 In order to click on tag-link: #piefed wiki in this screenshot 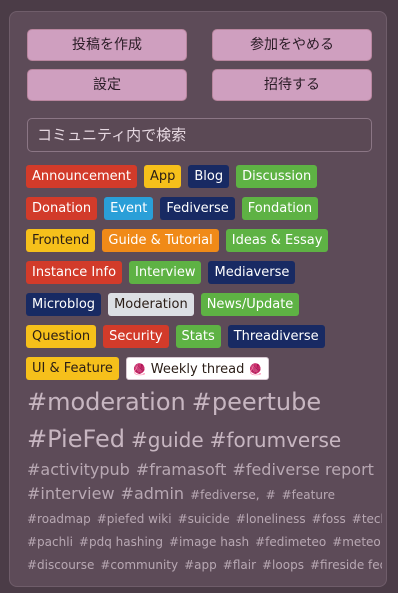, I will do `click(134, 519)`.